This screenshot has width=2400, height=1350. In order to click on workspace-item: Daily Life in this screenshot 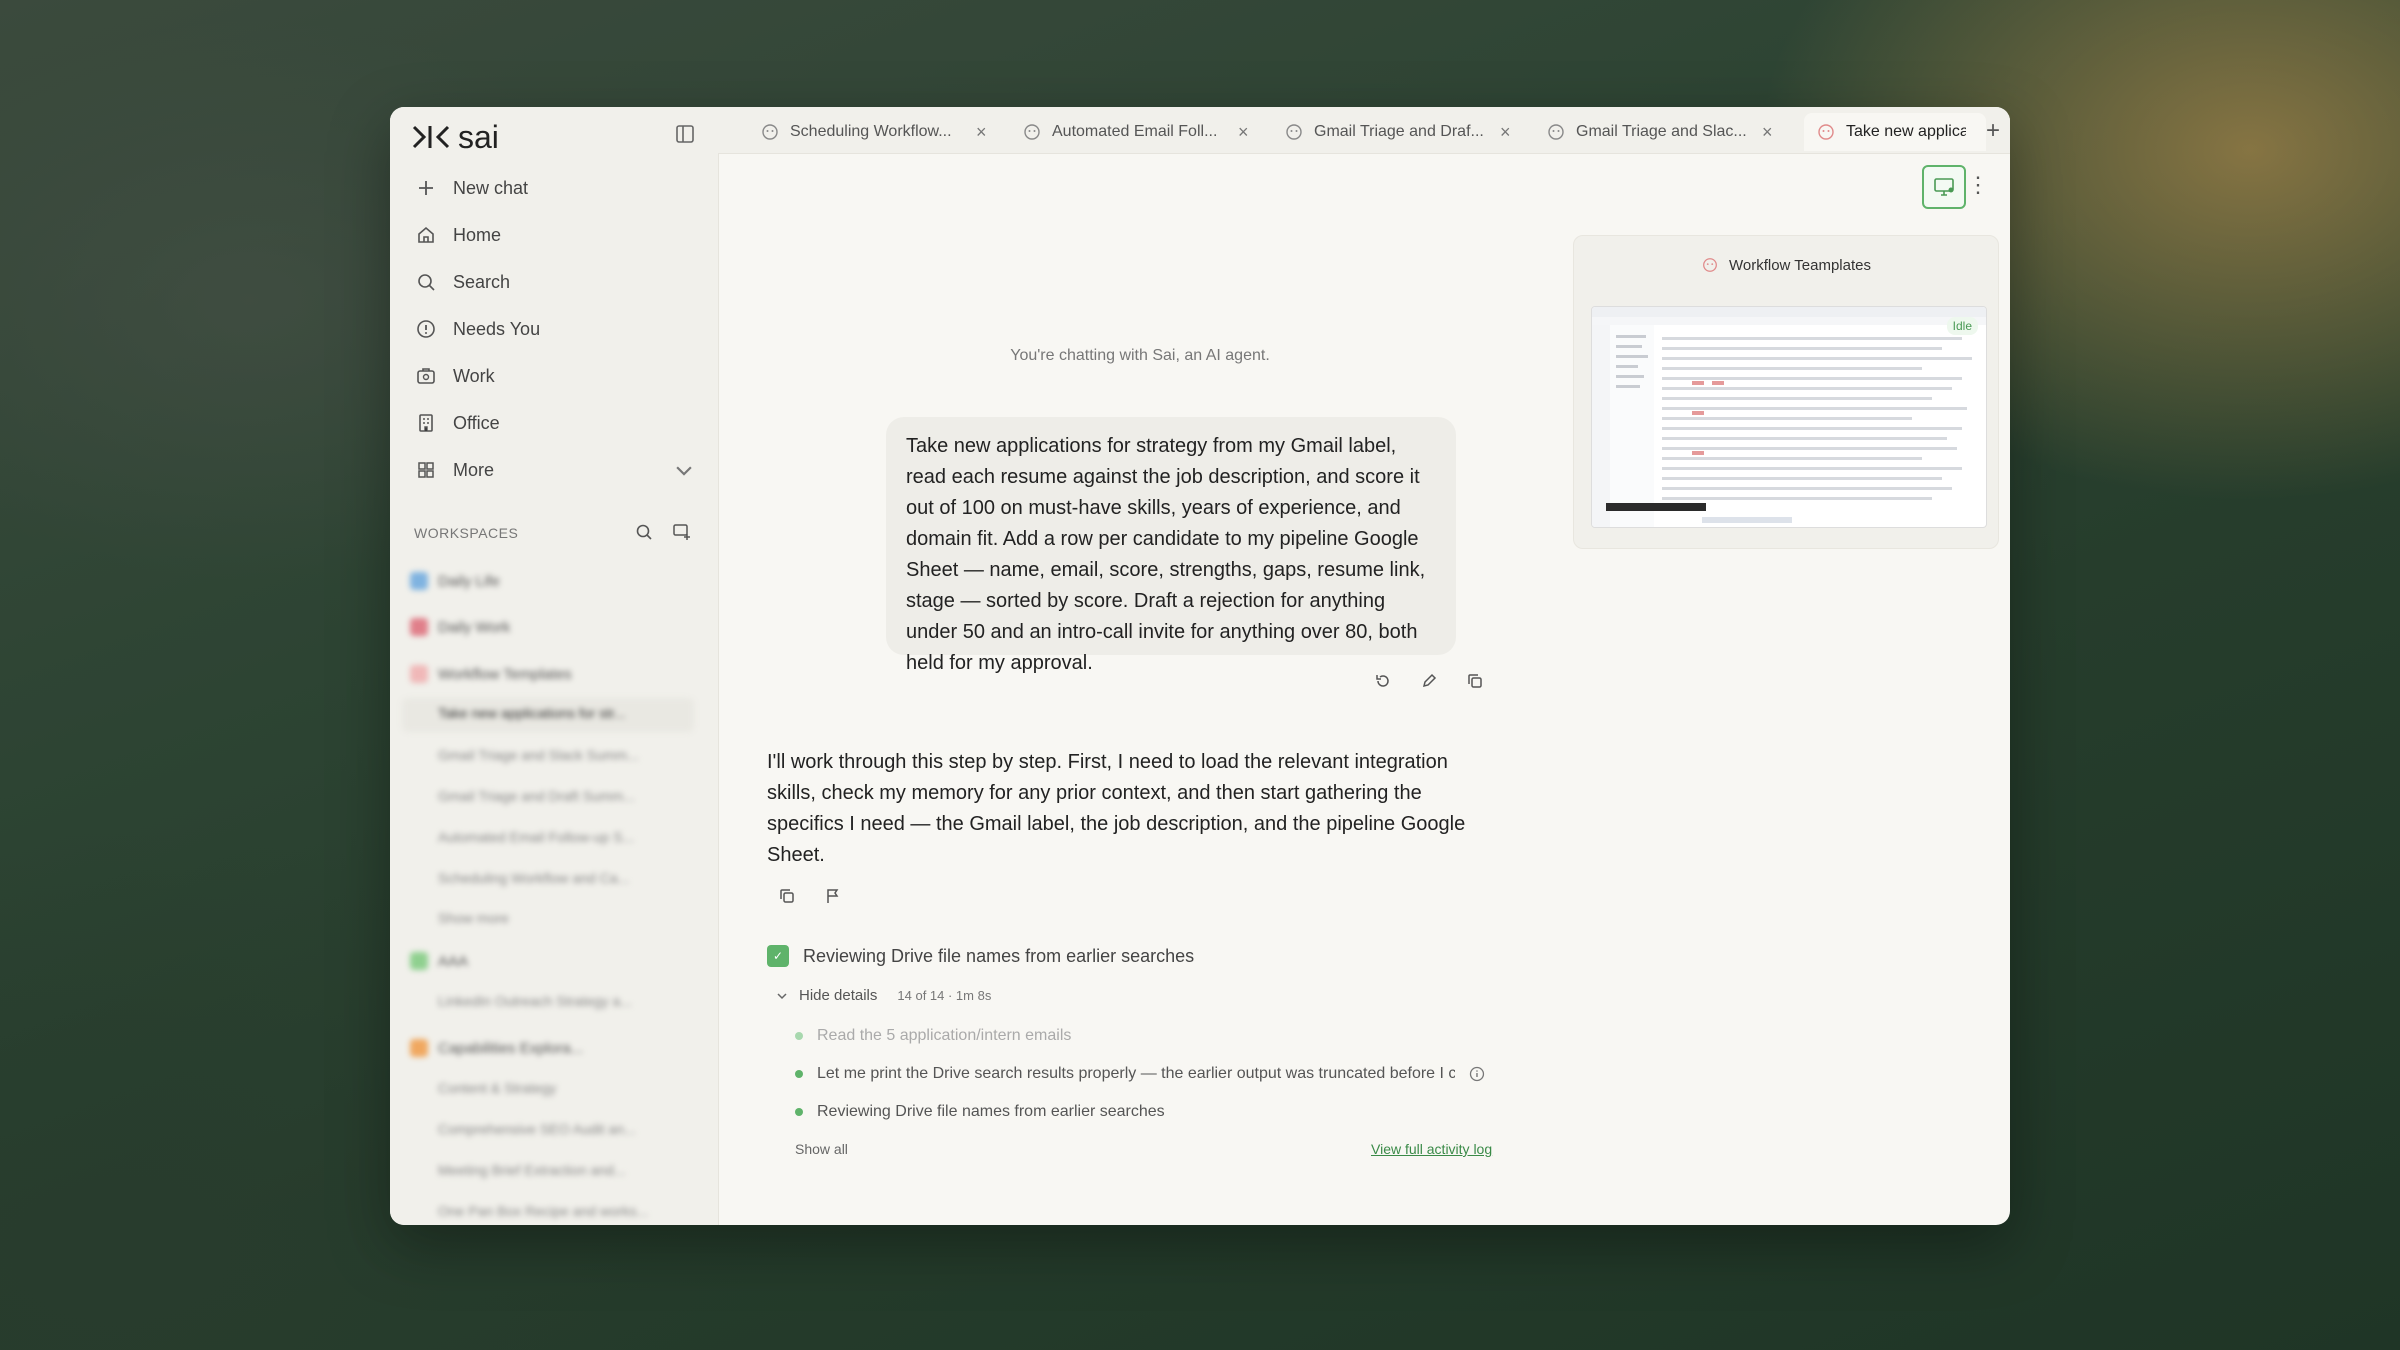, I will do `click(555, 581)`.